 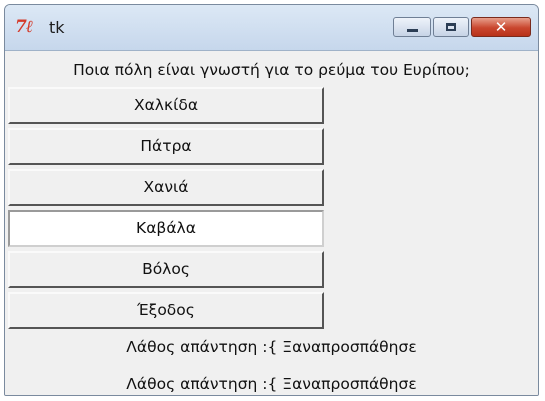 What do you see at coordinates (24, 27) in the screenshot?
I see `tk-feather-icon: 7ℓ` at bounding box center [24, 27].